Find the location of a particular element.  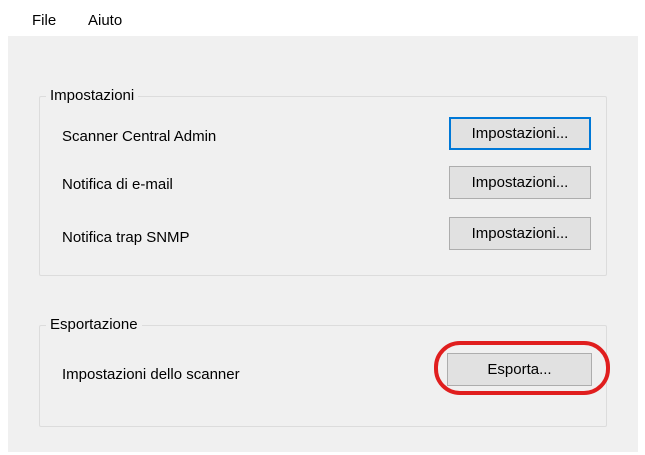

menu-bar: File Aiuto is located at coordinates (323, 18).